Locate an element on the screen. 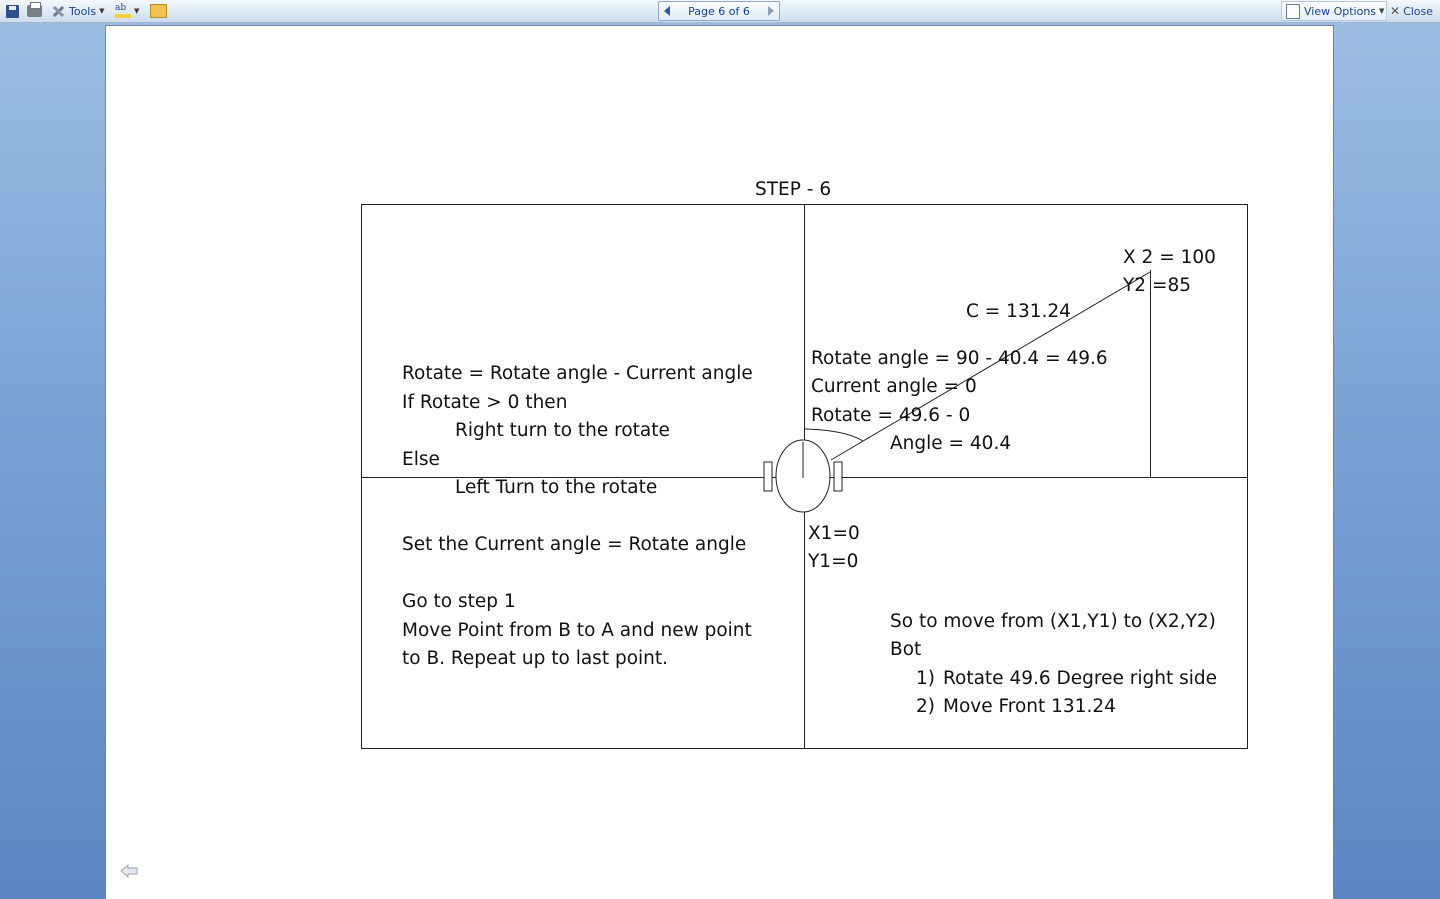  step-2-text: Move Front 131.24 is located at coordinates (1029, 706).